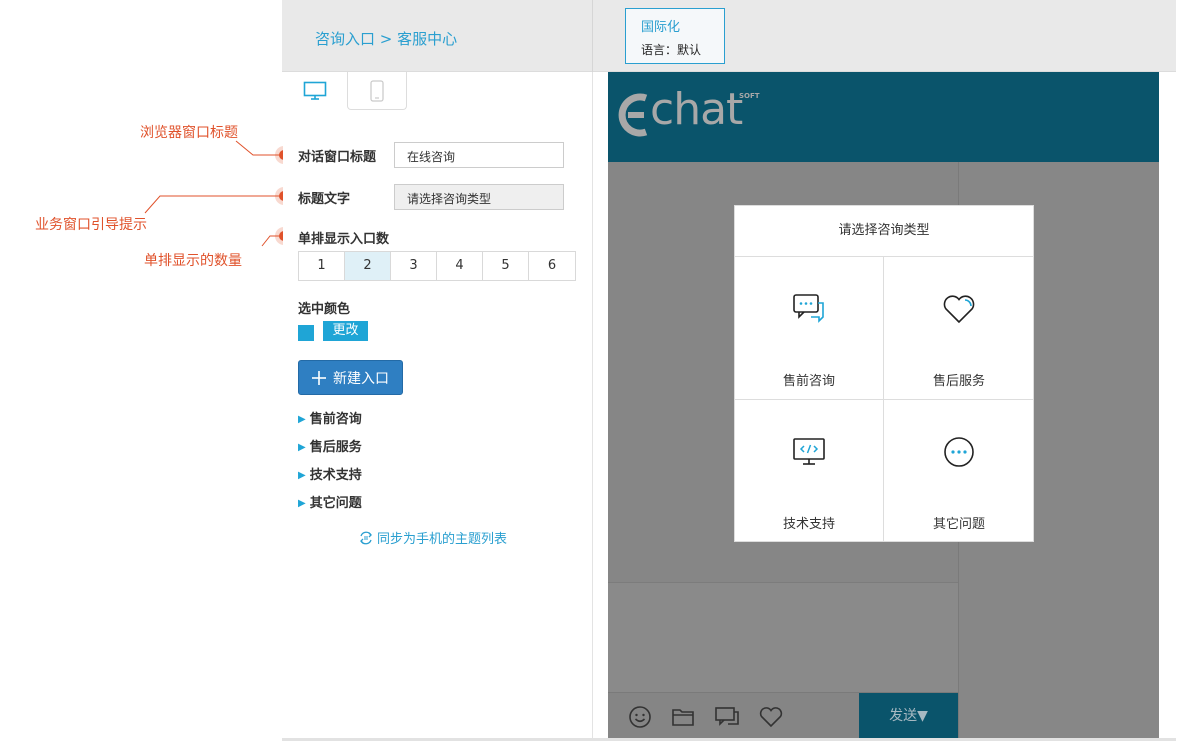 Image resolution: width=1178 pixels, height=741 pixels. Describe the element at coordinates (808, 524) in the screenshot. I see `option-label: 技术支持` at that location.